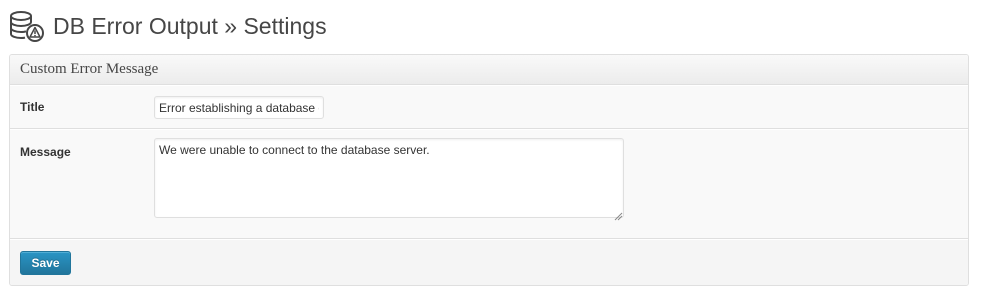 The width and height of the screenshot is (981, 304). Describe the element at coordinates (27, 26) in the screenshot. I see `database-warning-icon` at that location.